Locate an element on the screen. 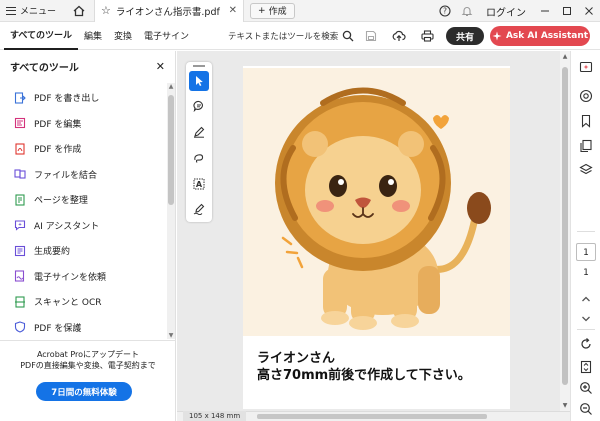 This screenshot has height=421, width=600. tool-item-edit-pdf: PDF を編集 is located at coordinates (83, 124).